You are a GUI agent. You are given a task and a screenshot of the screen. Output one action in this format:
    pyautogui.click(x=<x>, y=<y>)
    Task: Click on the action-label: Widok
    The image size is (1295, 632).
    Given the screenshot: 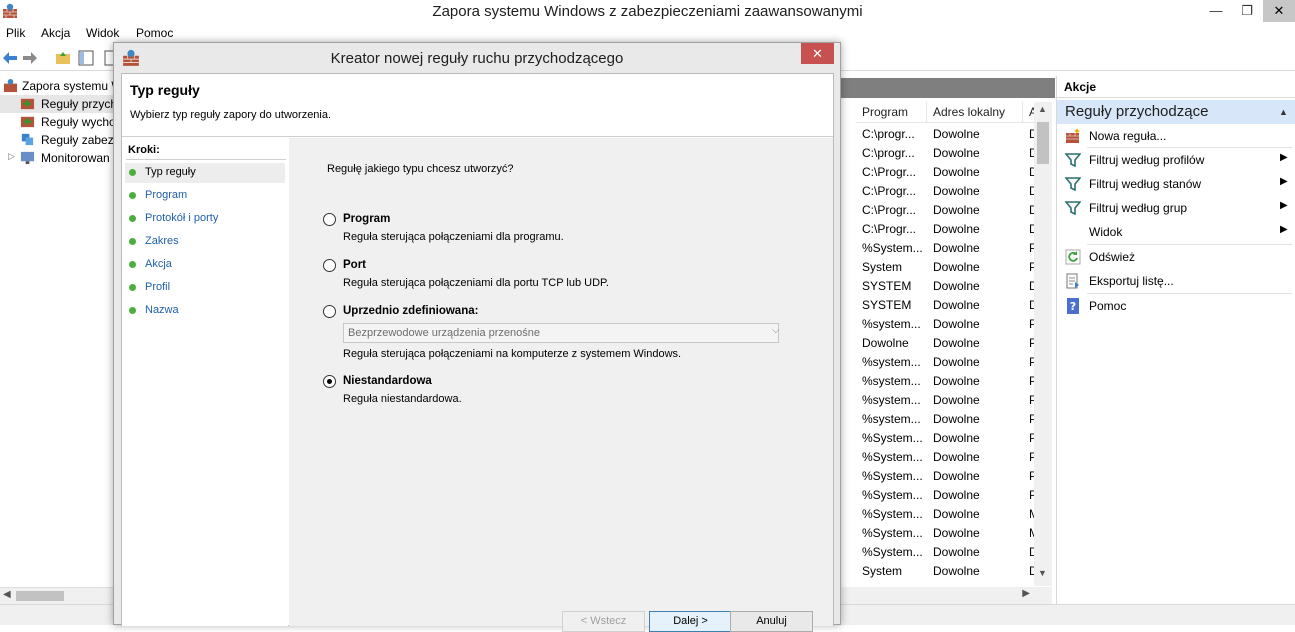 What is the action you would take?
    pyautogui.click(x=1106, y=232)
    